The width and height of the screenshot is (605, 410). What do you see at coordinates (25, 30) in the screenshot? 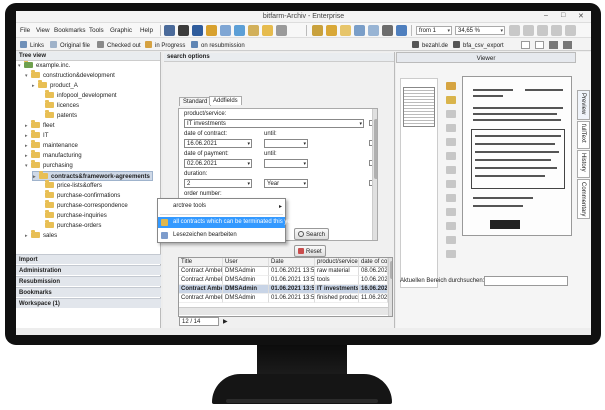
I see `menu-file: File` at bounding box center [25, 30].